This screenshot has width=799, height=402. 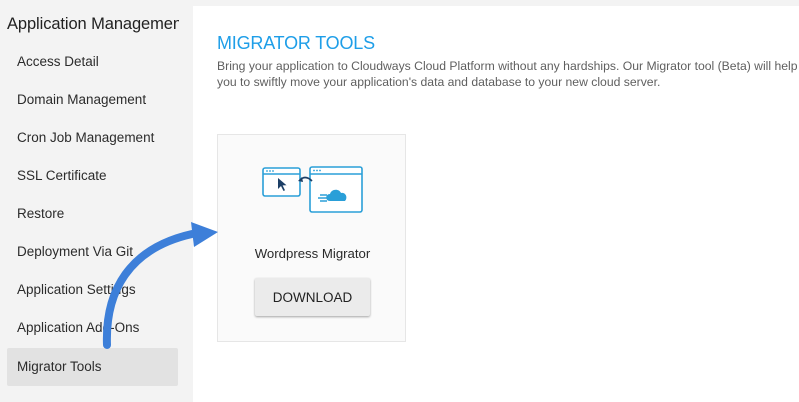 I want to click on sidebar-item-migrator-tools: Migrator Tools, so click(x=92, y=367).